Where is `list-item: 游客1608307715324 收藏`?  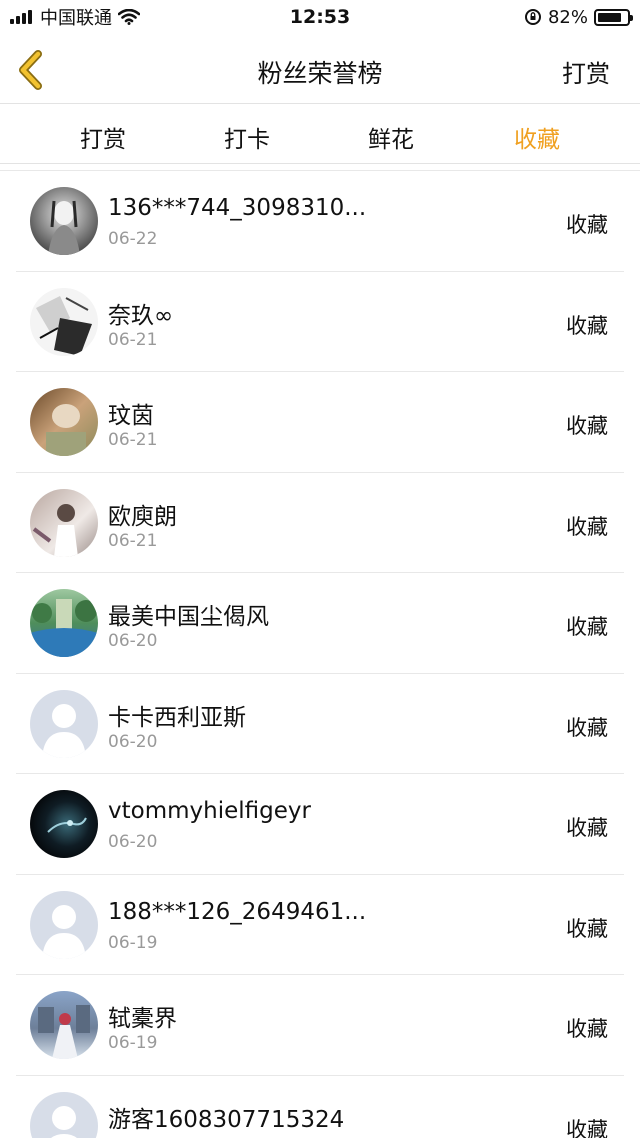
list-item: 游客1608307715324 收藏 is located at coordinates (320, 1107).